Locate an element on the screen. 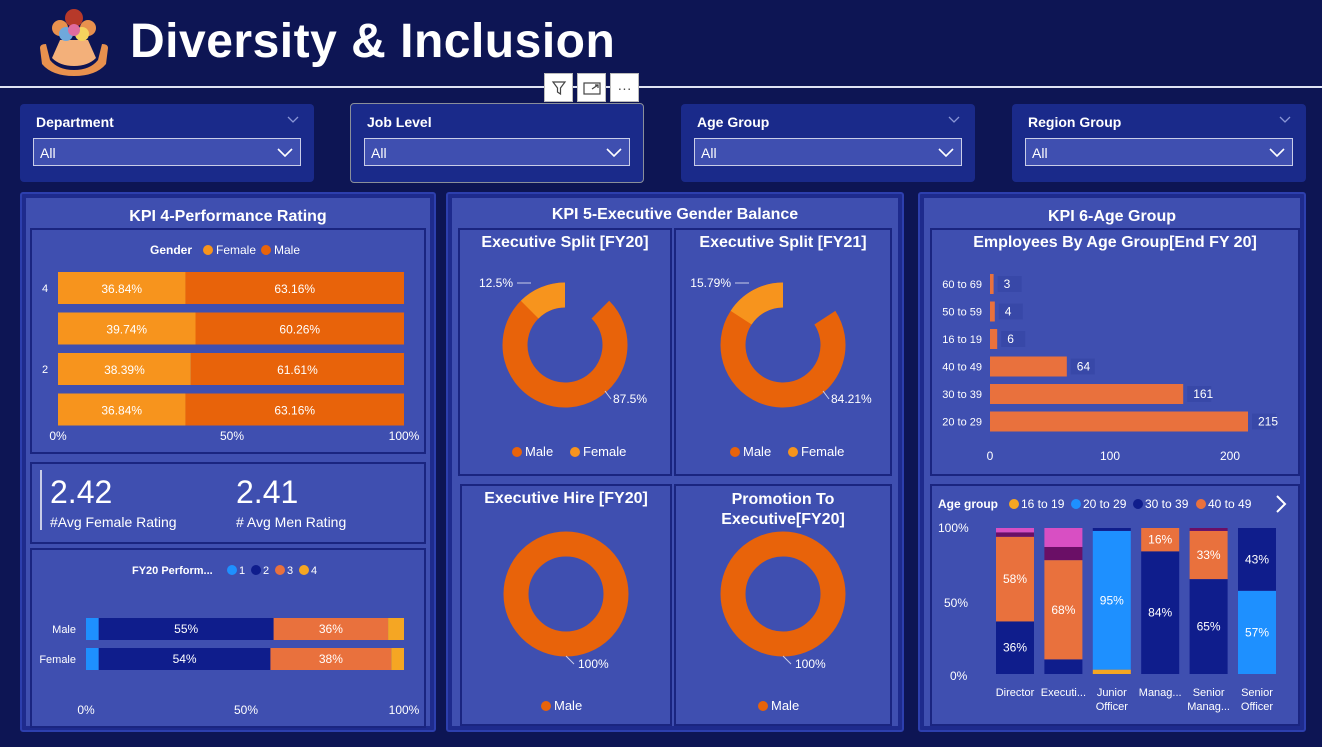 The height and width of the screenshot is (747, 1322). segment-label: 33% is located at coordinates (1209, 555).